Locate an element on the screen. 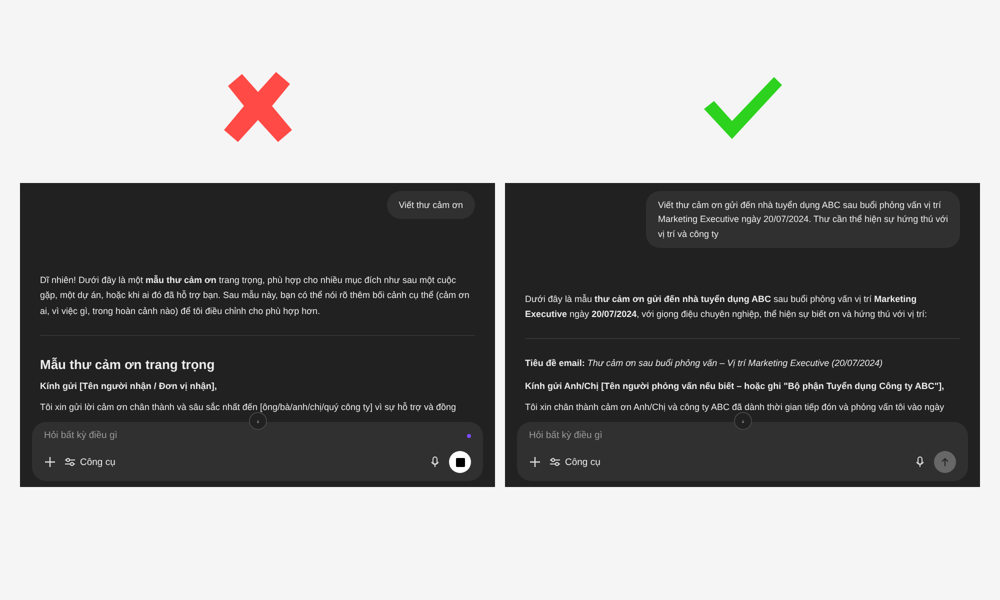 The image size is (1000, 600). user-message-bubble: Viết thư cảm ơn is located at coordinates (430, 205).